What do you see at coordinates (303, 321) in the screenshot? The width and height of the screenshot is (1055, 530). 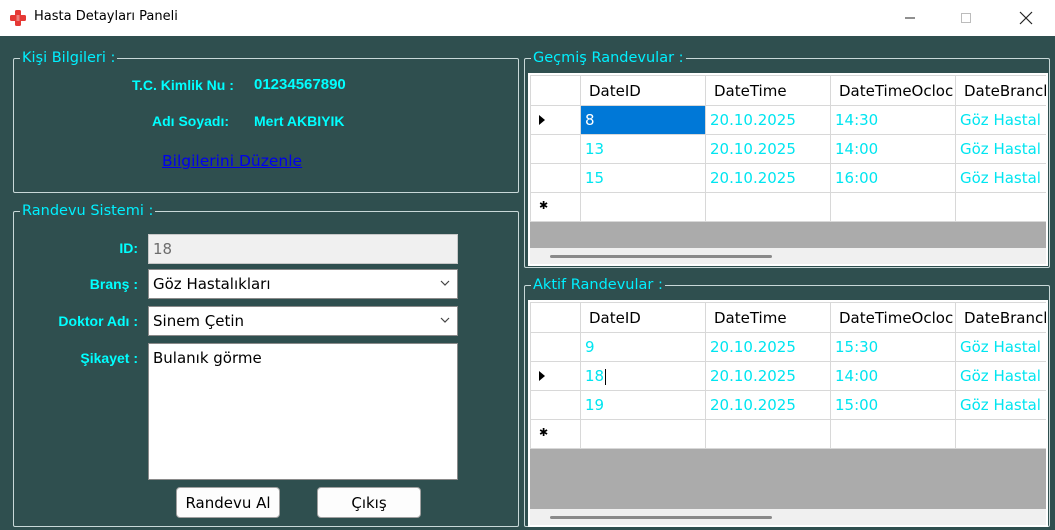 I see `doctor-select: Sinem Çetin` at bounding box center [303, 321].